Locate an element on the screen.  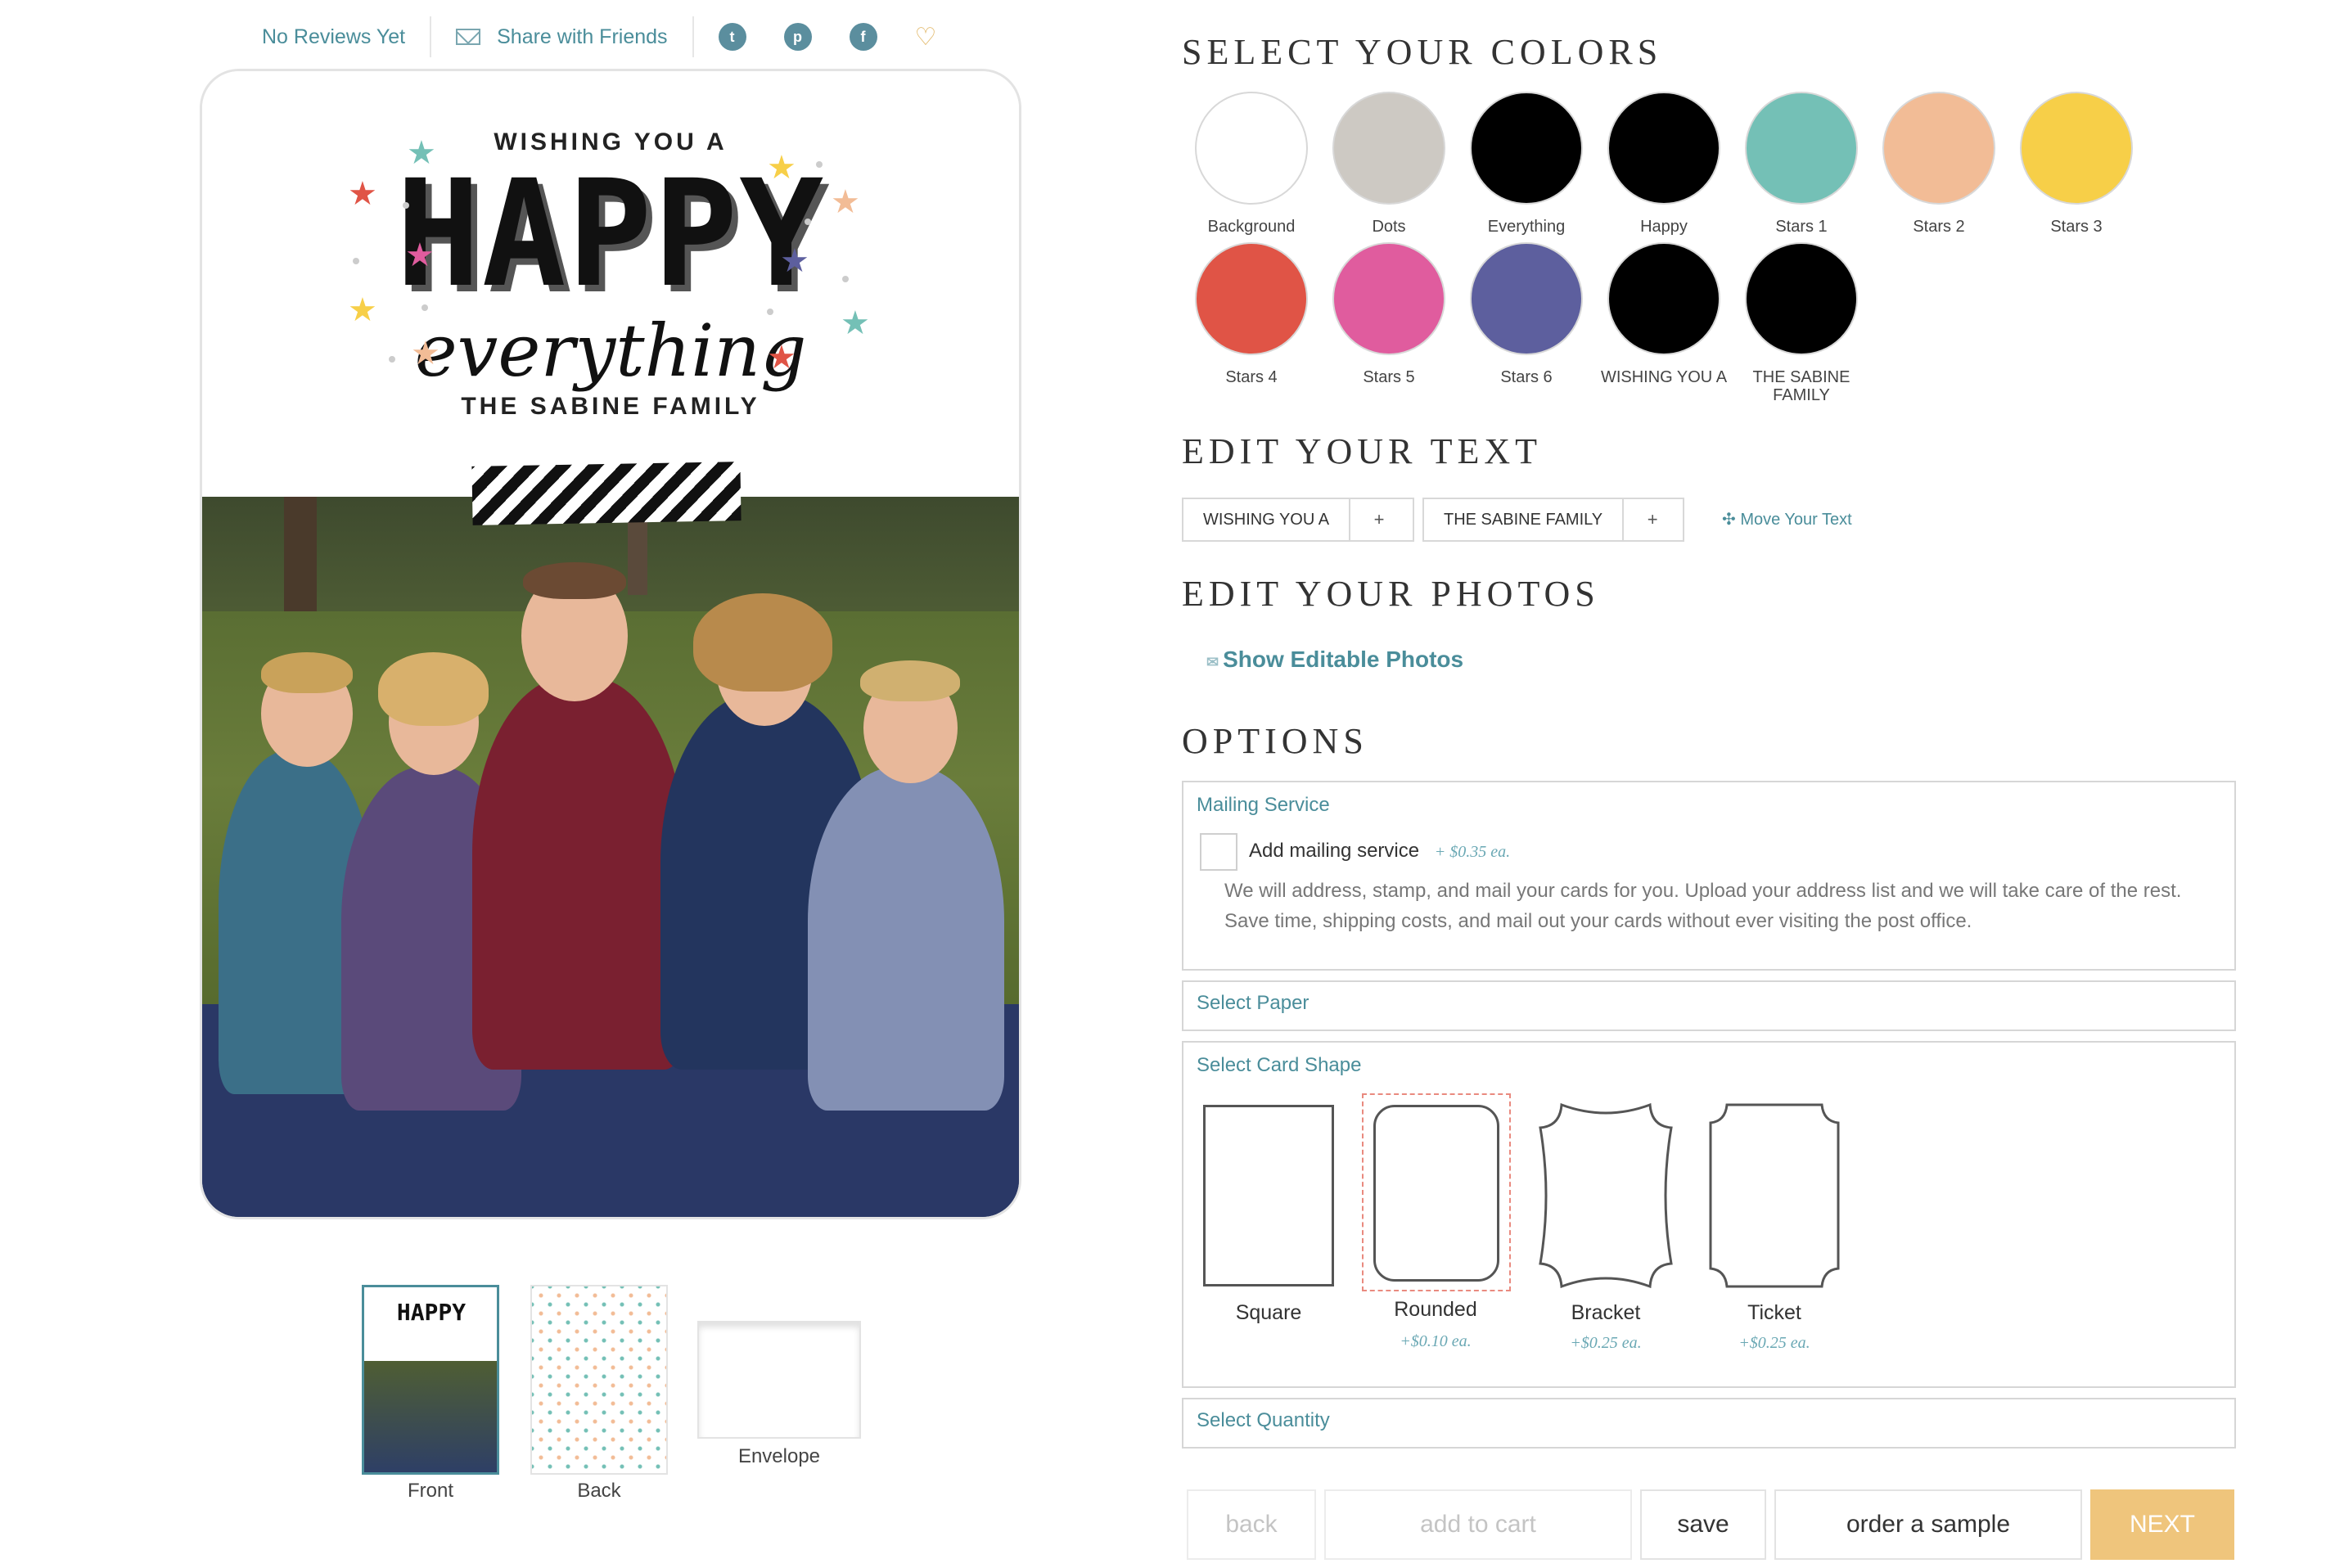
thumbnail-back is located at coordinates (599, 1380).